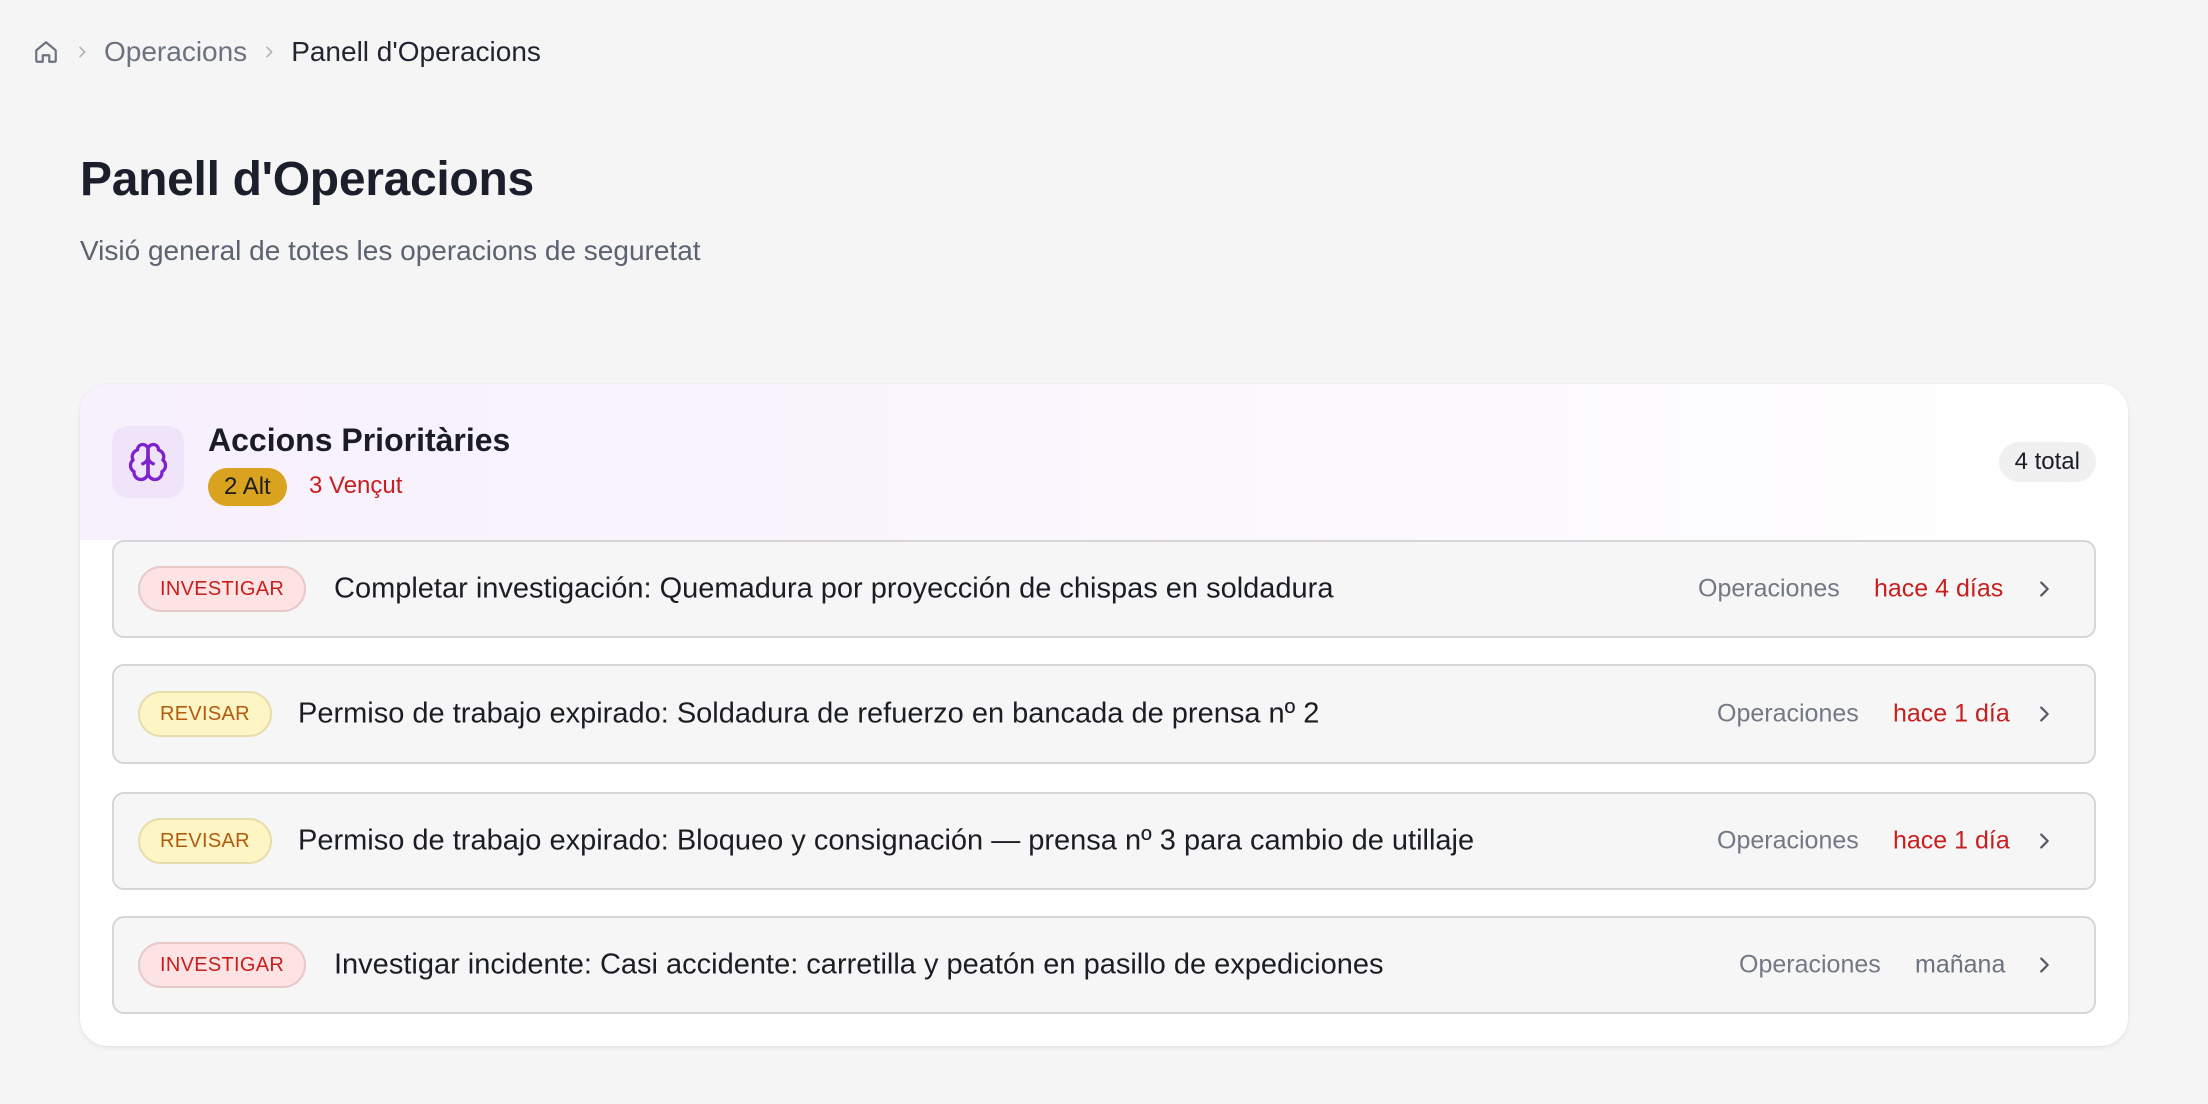 This screenshot has height=1104, width=2208. Describe the element at coordinates (175, 52) in the screenshot. I see `breadcrumb-link-operacions: Operacions` at that location.